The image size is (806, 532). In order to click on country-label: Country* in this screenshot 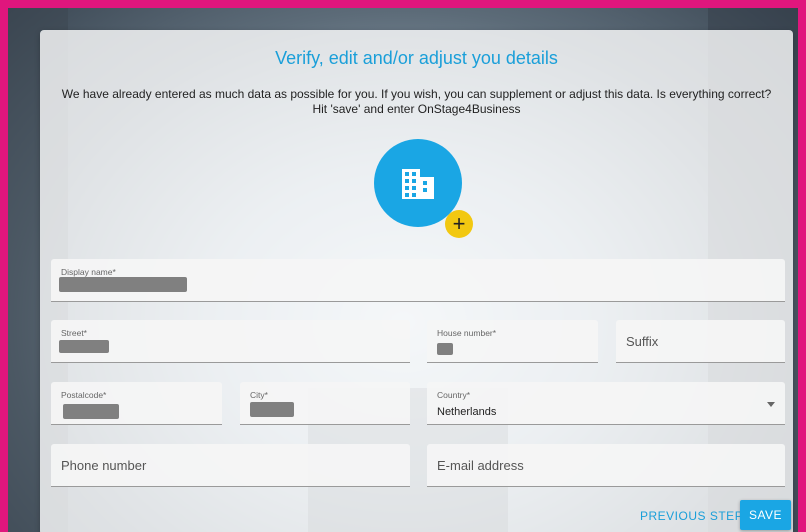, I will do `click(454, 395)`.